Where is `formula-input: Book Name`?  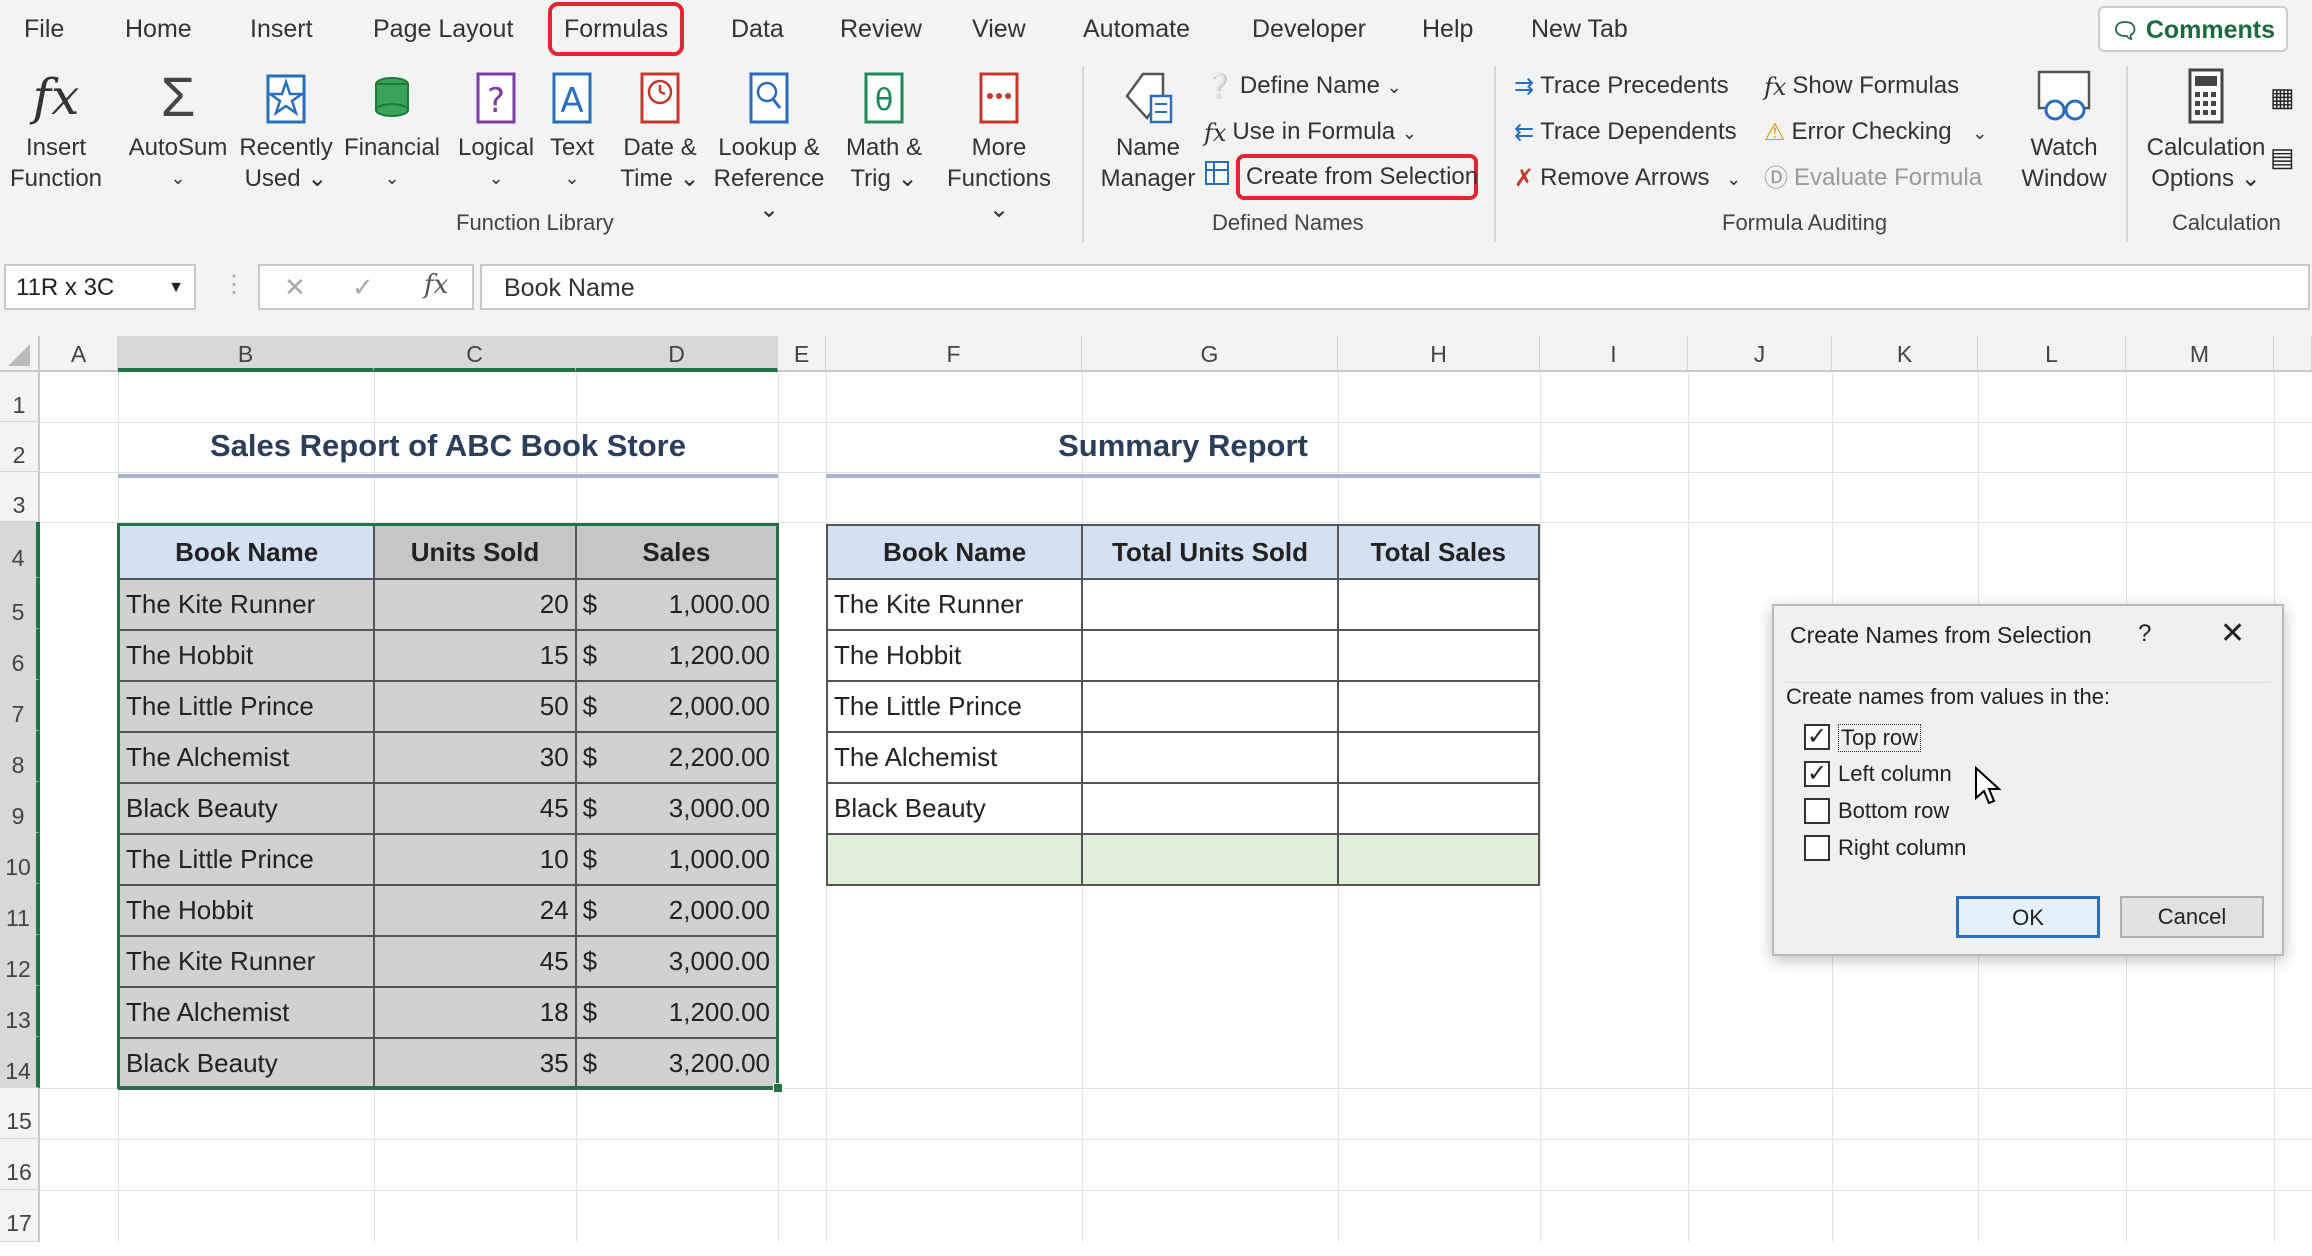 formula-input: Book Name is located at coordinates (1395, 287).